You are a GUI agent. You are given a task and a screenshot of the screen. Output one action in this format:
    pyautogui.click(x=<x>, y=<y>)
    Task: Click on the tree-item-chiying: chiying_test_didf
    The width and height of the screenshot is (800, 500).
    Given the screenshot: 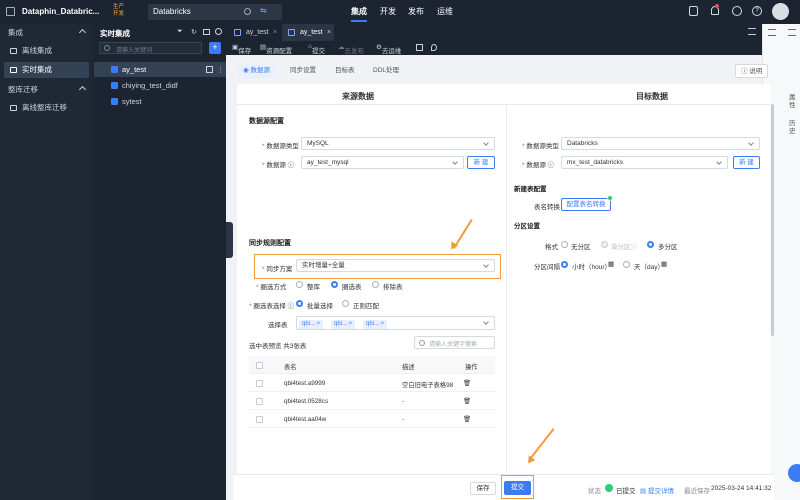 What is the action you would take?
    pyautogui.click(x=160, y=85)
    